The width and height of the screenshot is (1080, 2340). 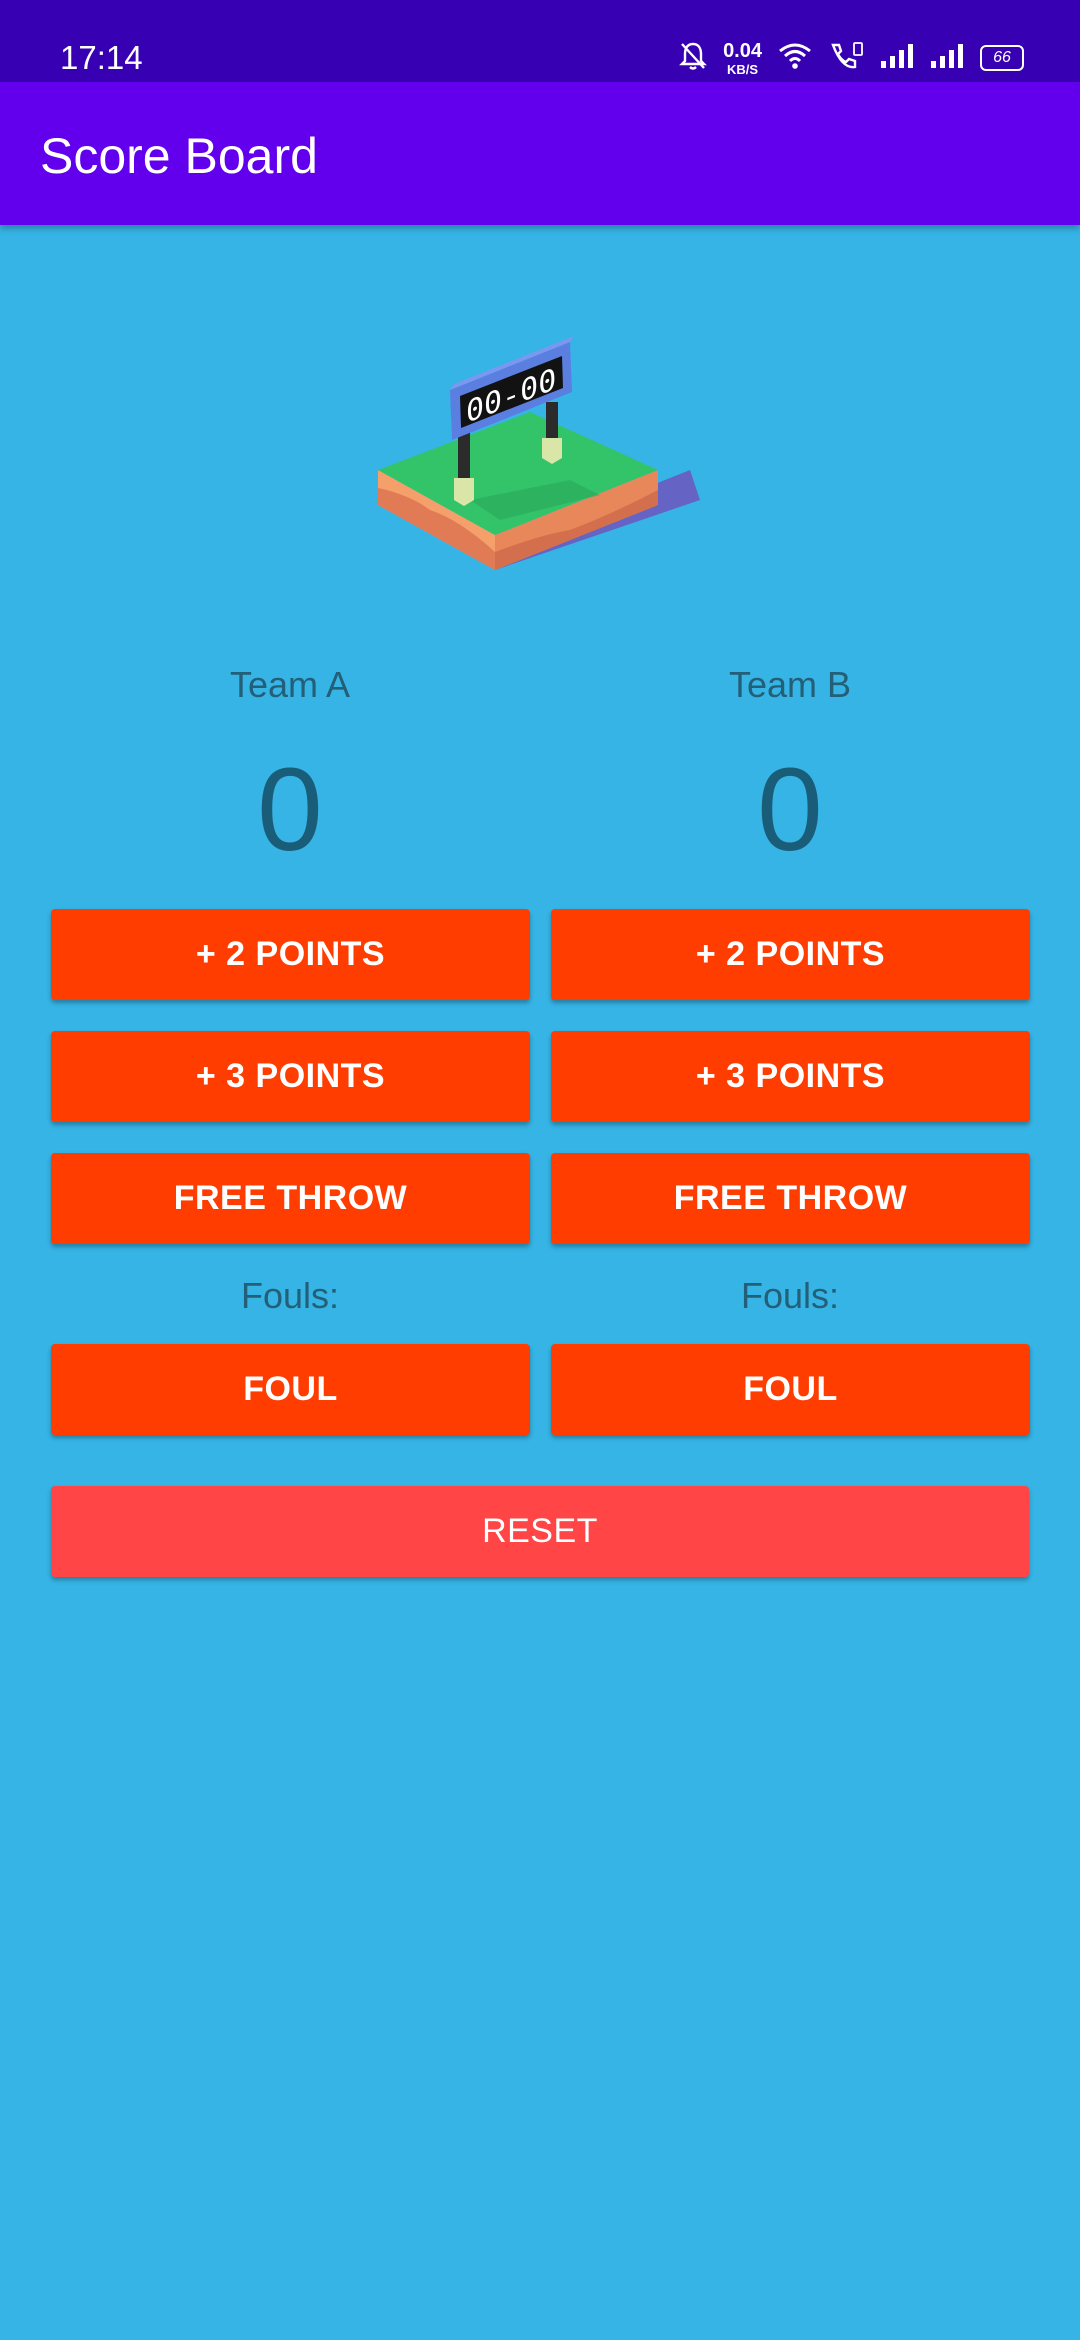 I want to click on team-a-foul-button: FOUL, so click(x=290, y=1389).